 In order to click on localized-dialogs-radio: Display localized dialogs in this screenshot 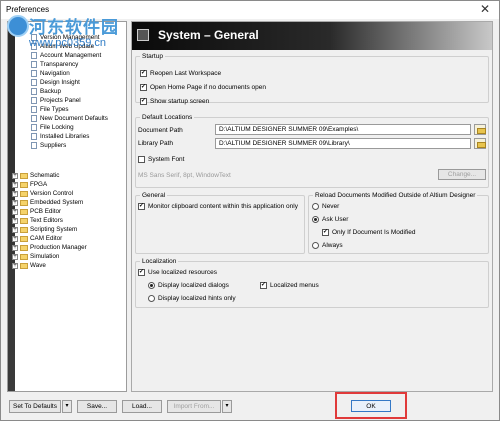, I will do `click(188, 285)`.